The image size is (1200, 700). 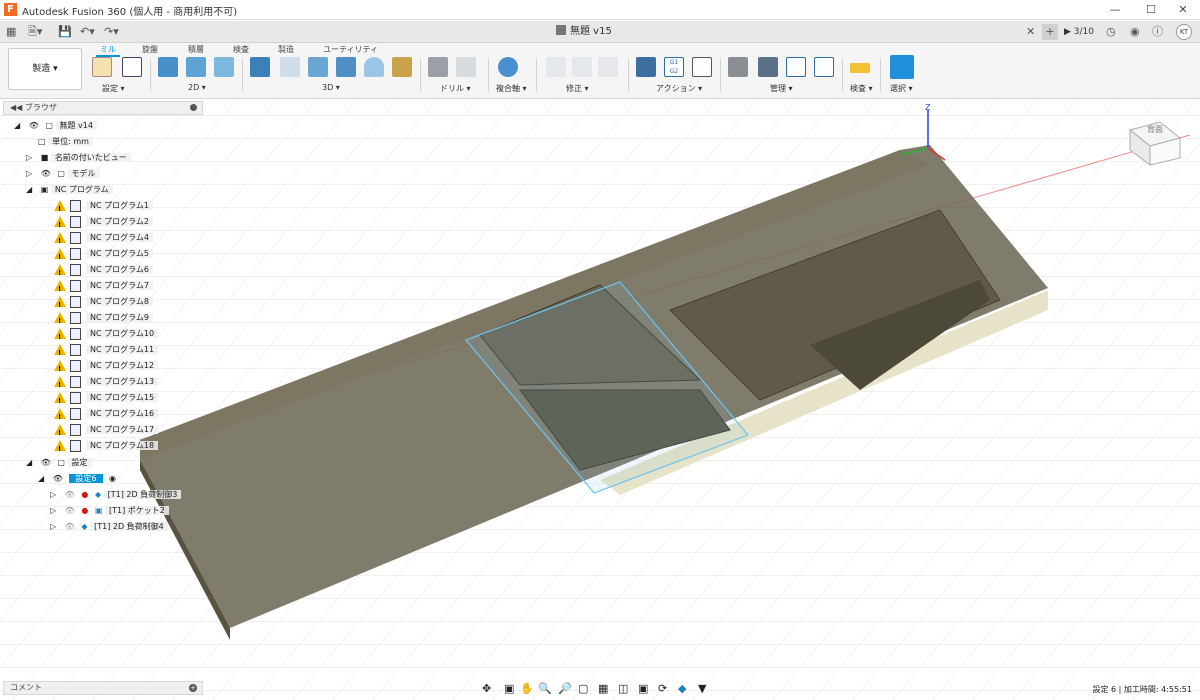 What do you see at coordinates (11, 32) in the screenshot?
I see `data-panel-grid-icon: ▦` at bounding box center [11, 32].